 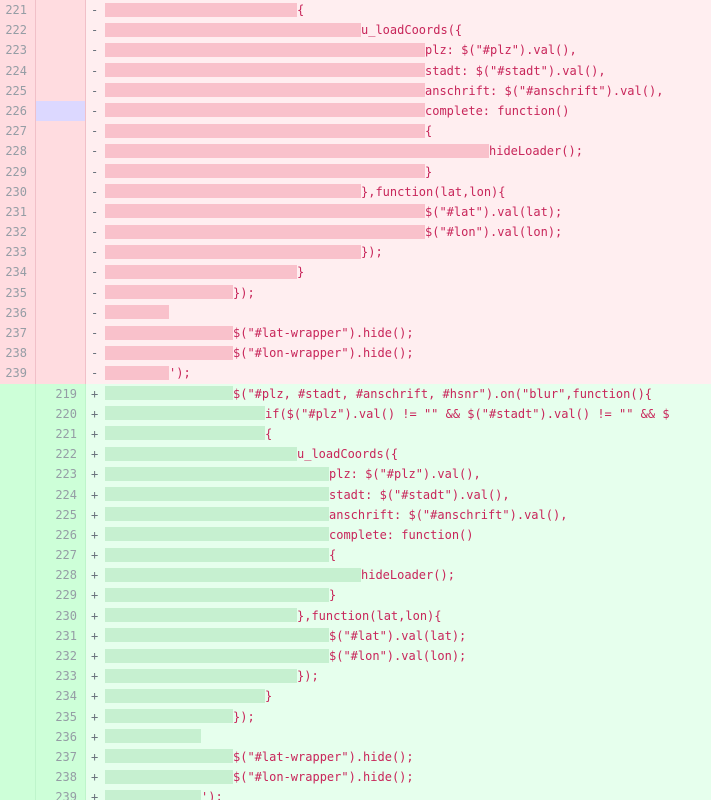 I want to click on new-line-number: 238, so click(x=61, y=777).